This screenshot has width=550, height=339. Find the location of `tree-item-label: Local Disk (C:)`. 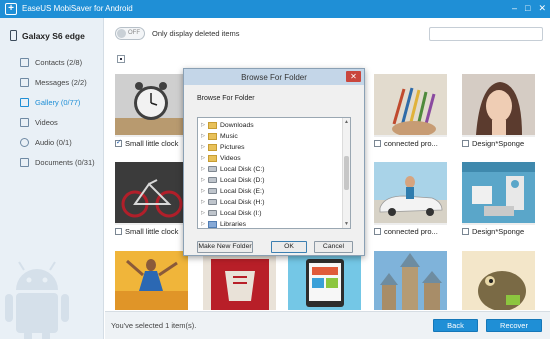

tree-item-label: Local Disk (C:) is located at coordinates (242, 169).